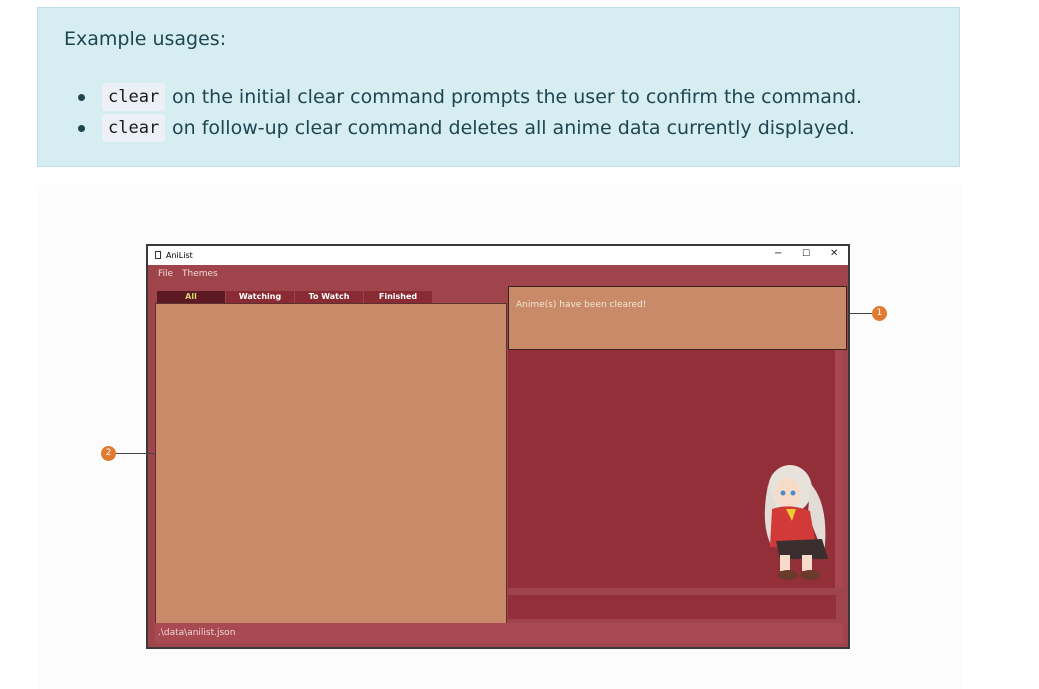 This screenshot has height=689, width=1039. What do you see at coordinates (783, 493) in the screenshot?
I see `eye-left` at bounding box center [783, 493].